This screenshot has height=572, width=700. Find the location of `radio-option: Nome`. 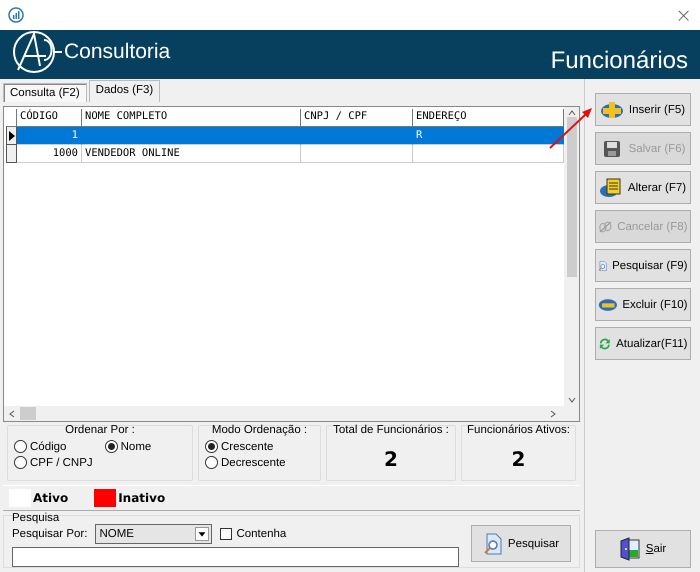

radio-option: Nome is located at coordinates (128, 446).